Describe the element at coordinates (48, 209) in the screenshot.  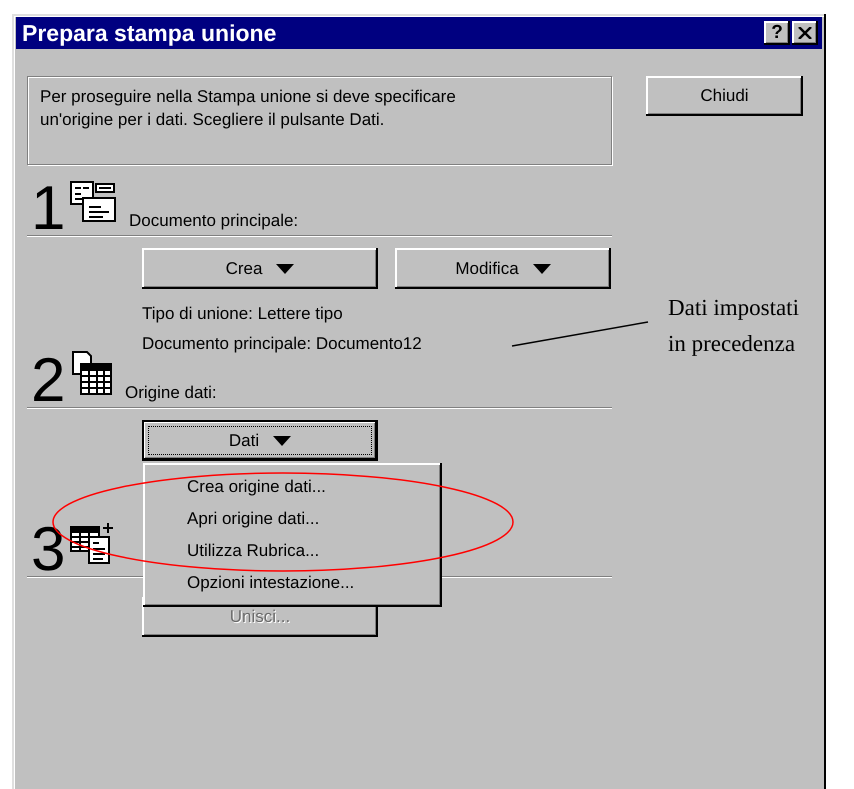
I see `step-number: 1` at that location.